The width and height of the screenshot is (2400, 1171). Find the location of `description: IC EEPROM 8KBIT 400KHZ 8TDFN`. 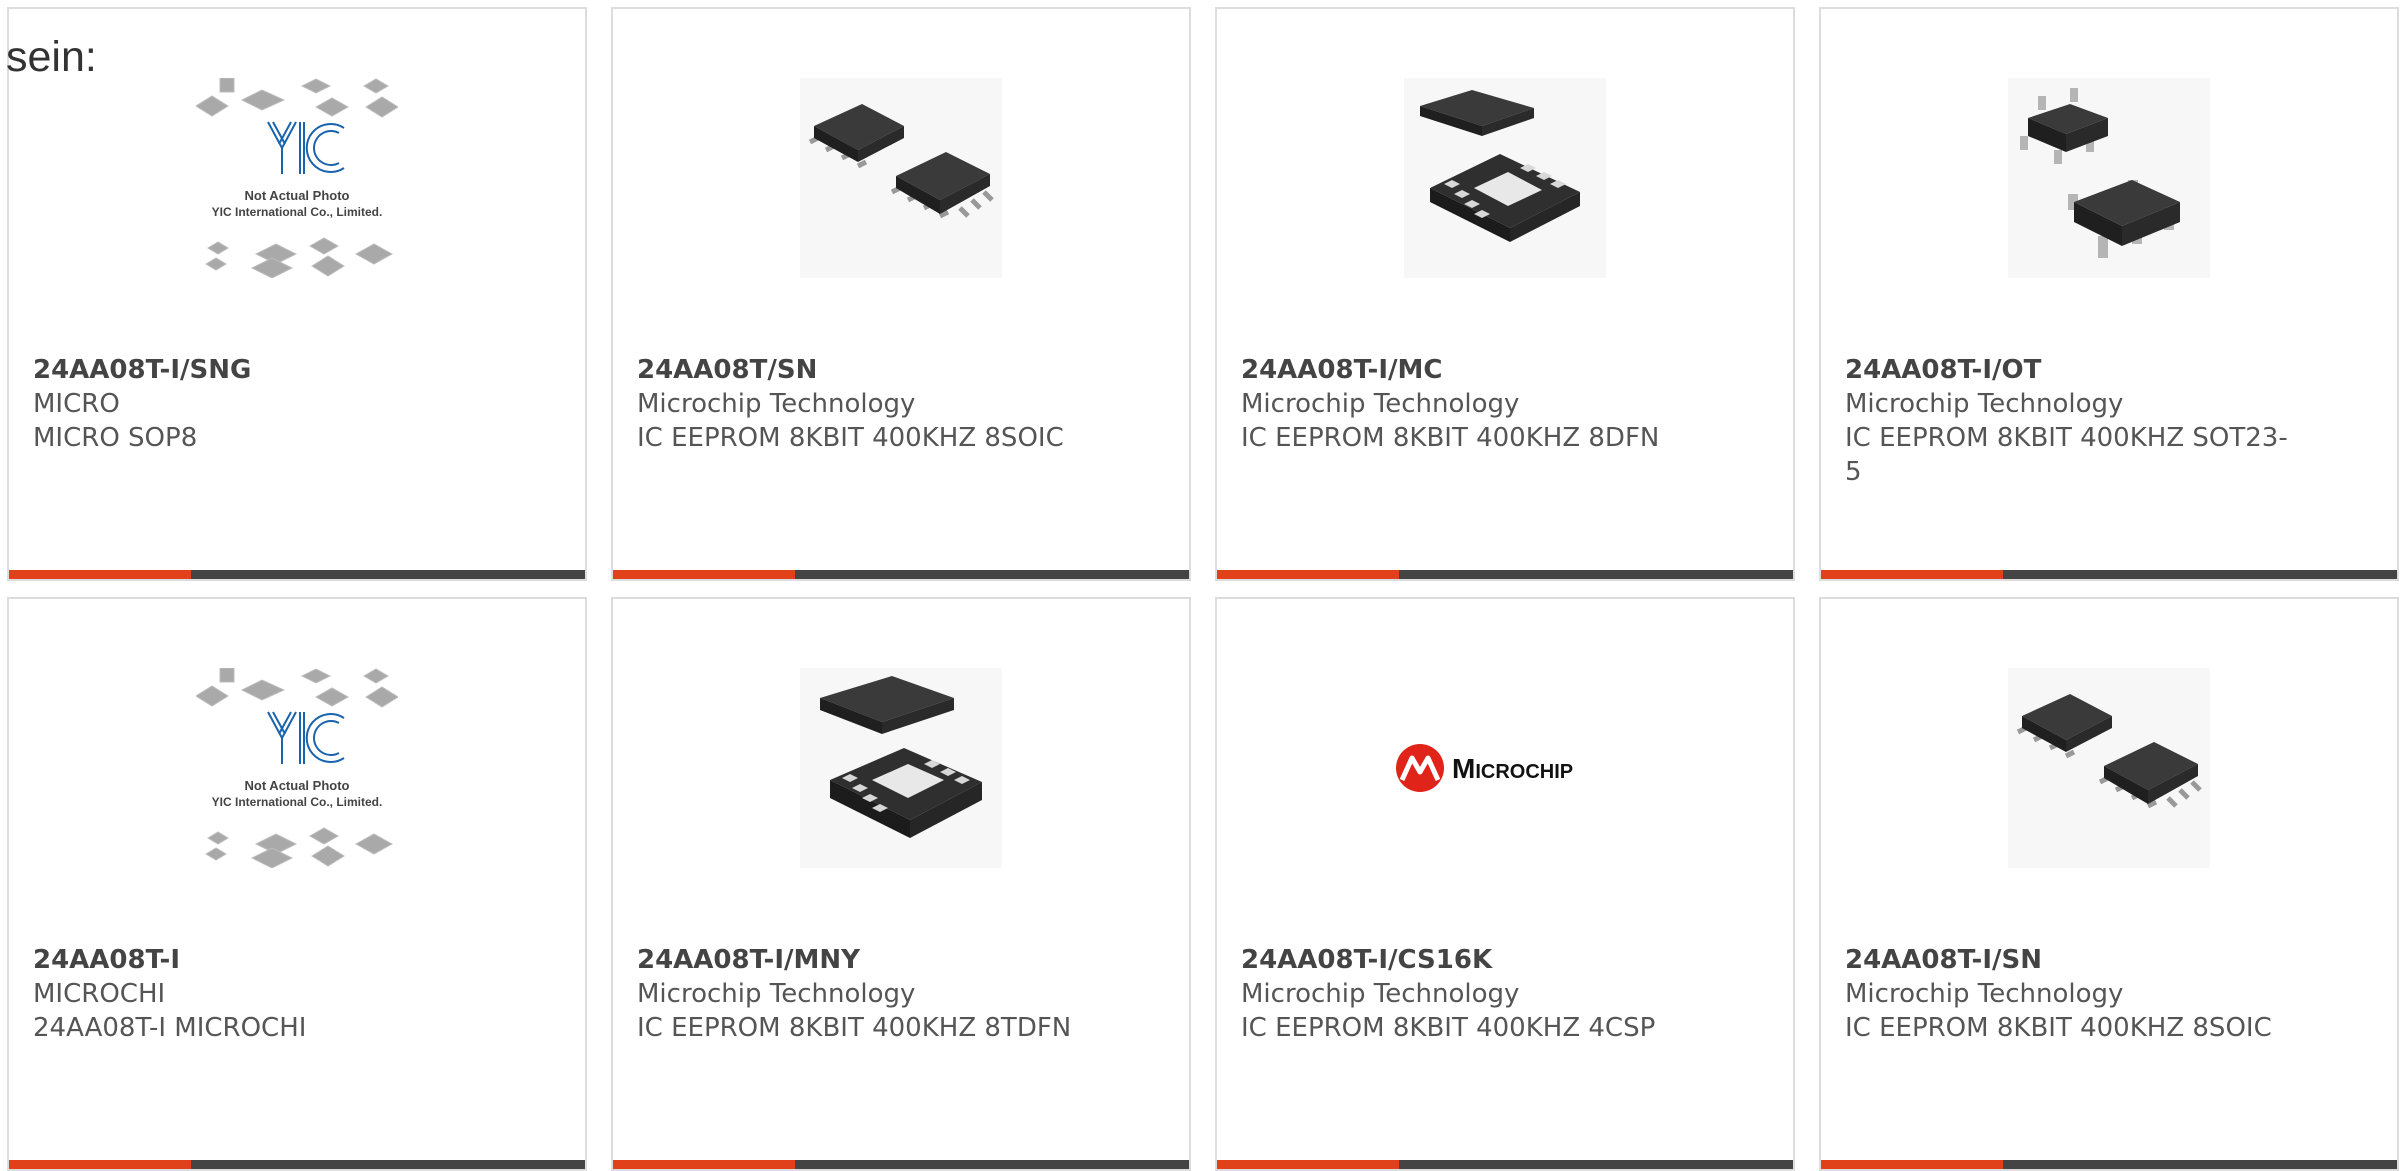

description: IC EEPROM 8KBIT 400KHZ 8TDFN is located at coordinates (854, 1028).